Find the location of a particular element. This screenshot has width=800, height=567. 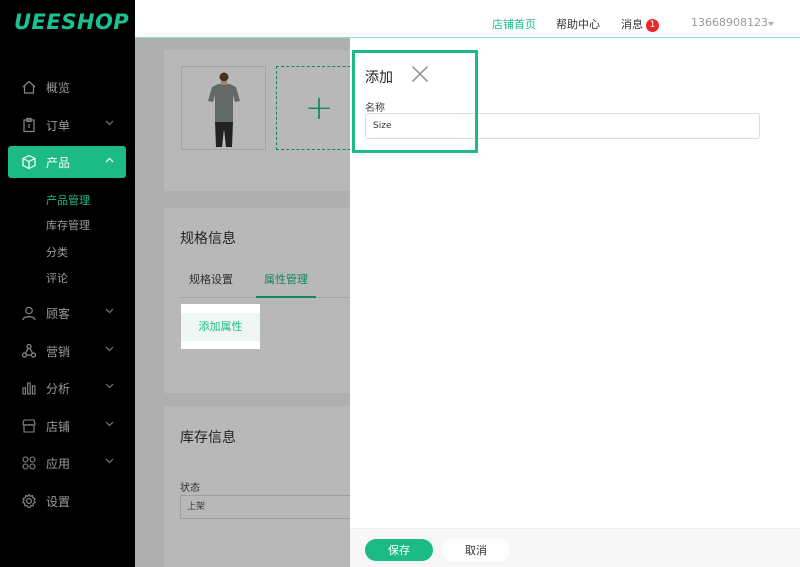

sidebar-item-label: 概览 is located at coordinates (58, 87).